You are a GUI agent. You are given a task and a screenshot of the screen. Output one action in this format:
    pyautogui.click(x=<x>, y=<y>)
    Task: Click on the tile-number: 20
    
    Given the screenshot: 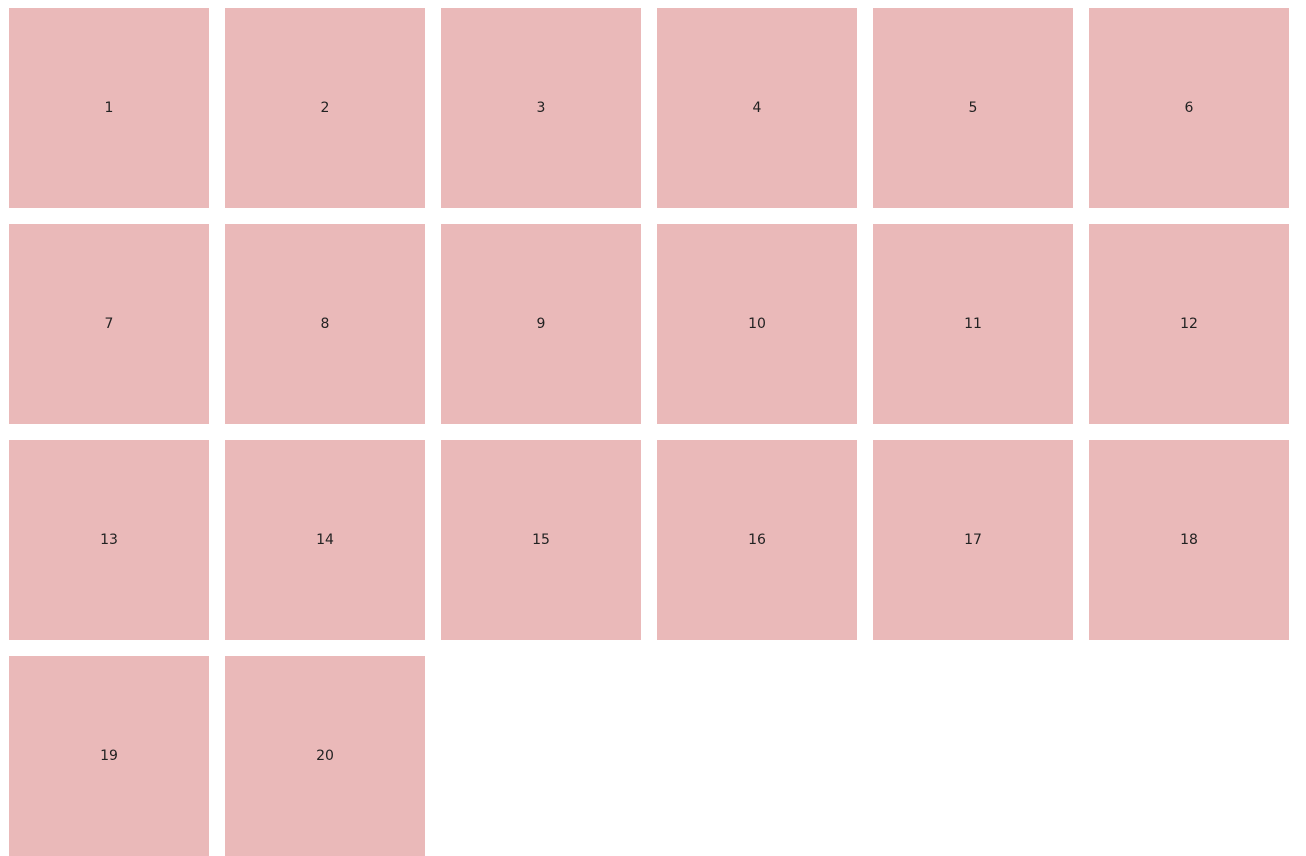 What is the action you would take?
    pyautogui.click(x=325, y=756)
    